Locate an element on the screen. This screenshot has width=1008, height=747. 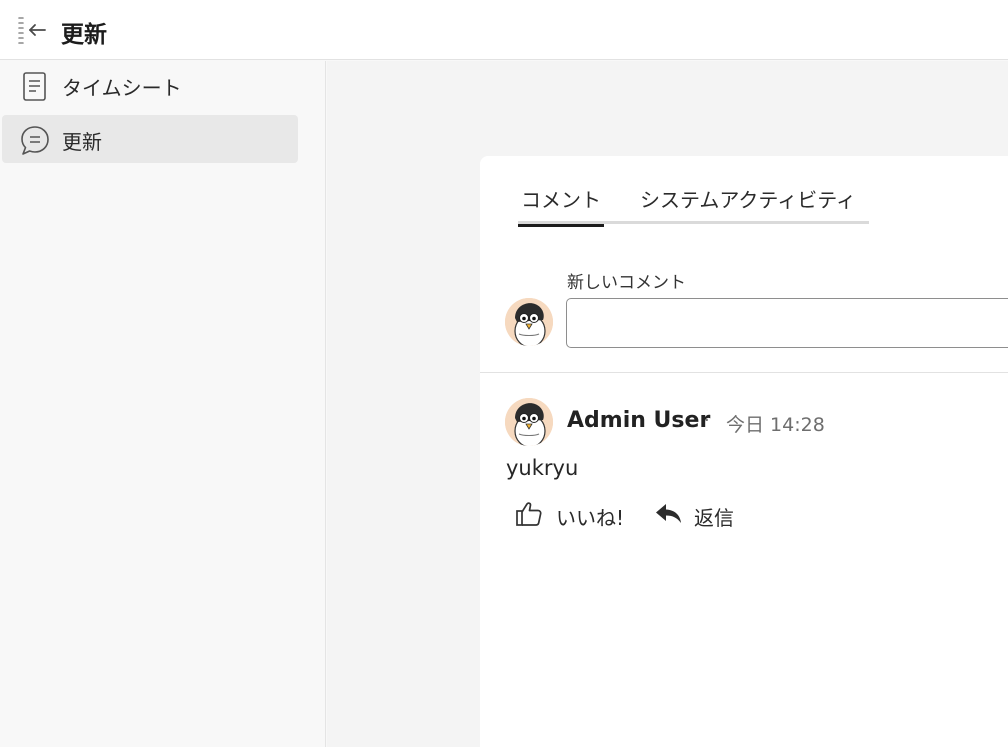
sidebar-item-timesheet: タイムシート is located at coordinates (150, 85).